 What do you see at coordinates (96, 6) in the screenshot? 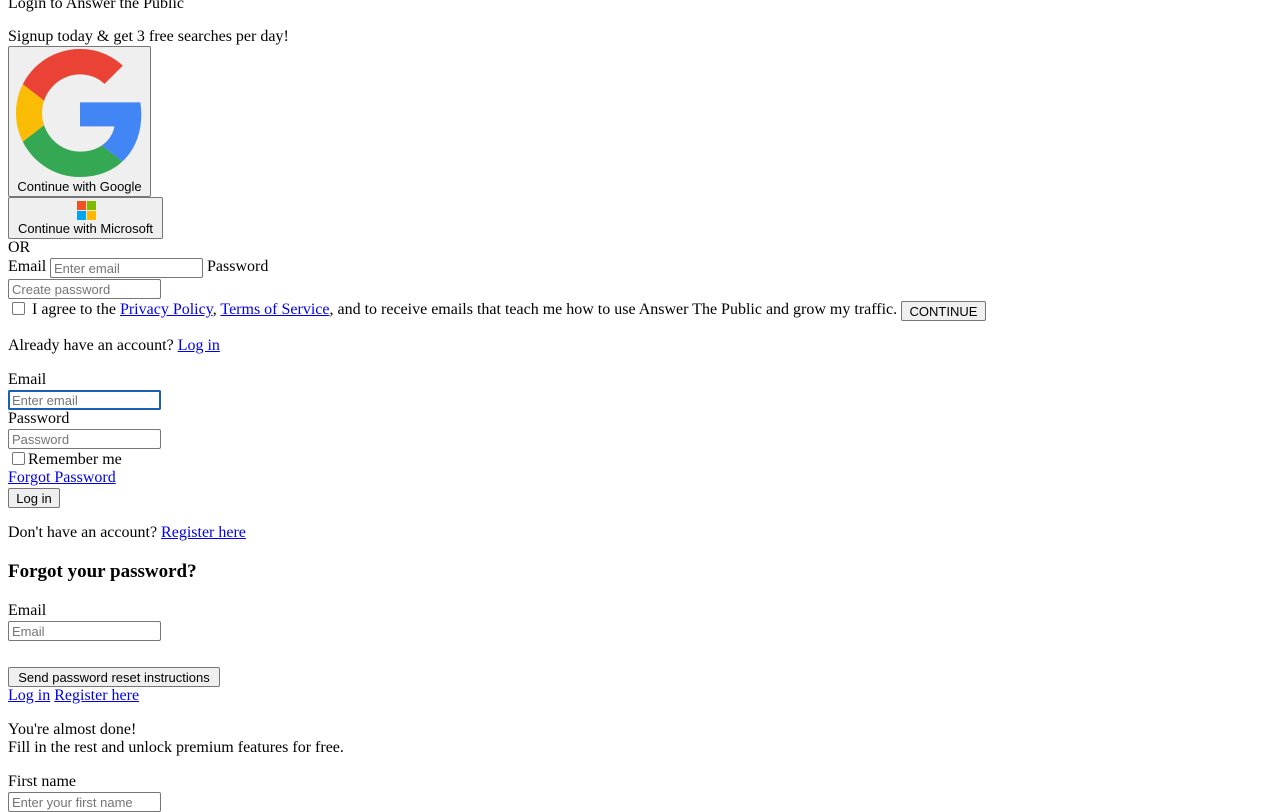
I see `page-title: Login to Answer the Public` at bounding box center [96, 6].